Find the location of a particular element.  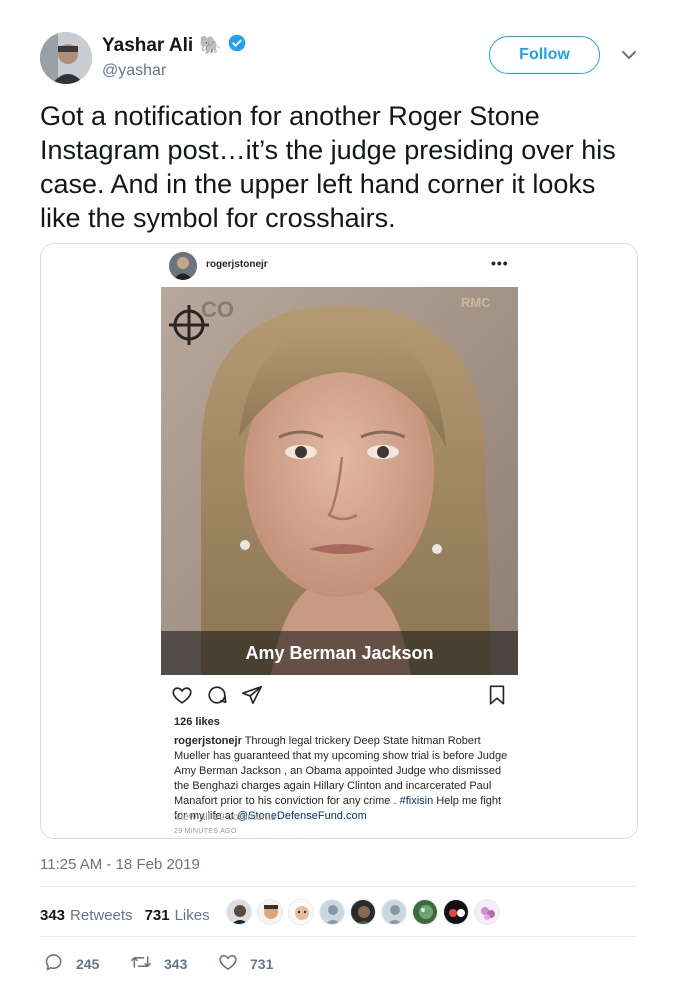

instagram-post-header: rogerjstonejr ••• is located at coordinates (344, 267).